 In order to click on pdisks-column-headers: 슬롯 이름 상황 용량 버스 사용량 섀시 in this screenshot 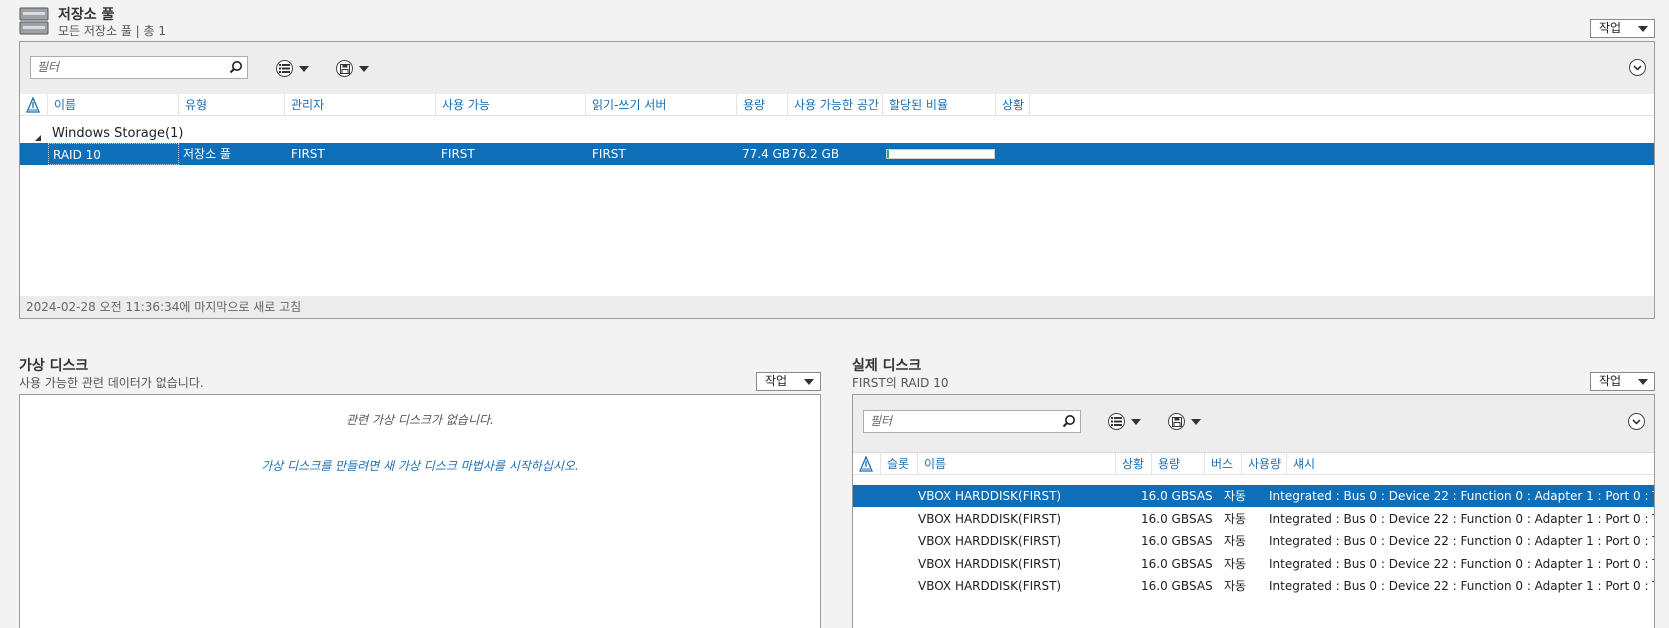, I will do `click(1253, 464)`.